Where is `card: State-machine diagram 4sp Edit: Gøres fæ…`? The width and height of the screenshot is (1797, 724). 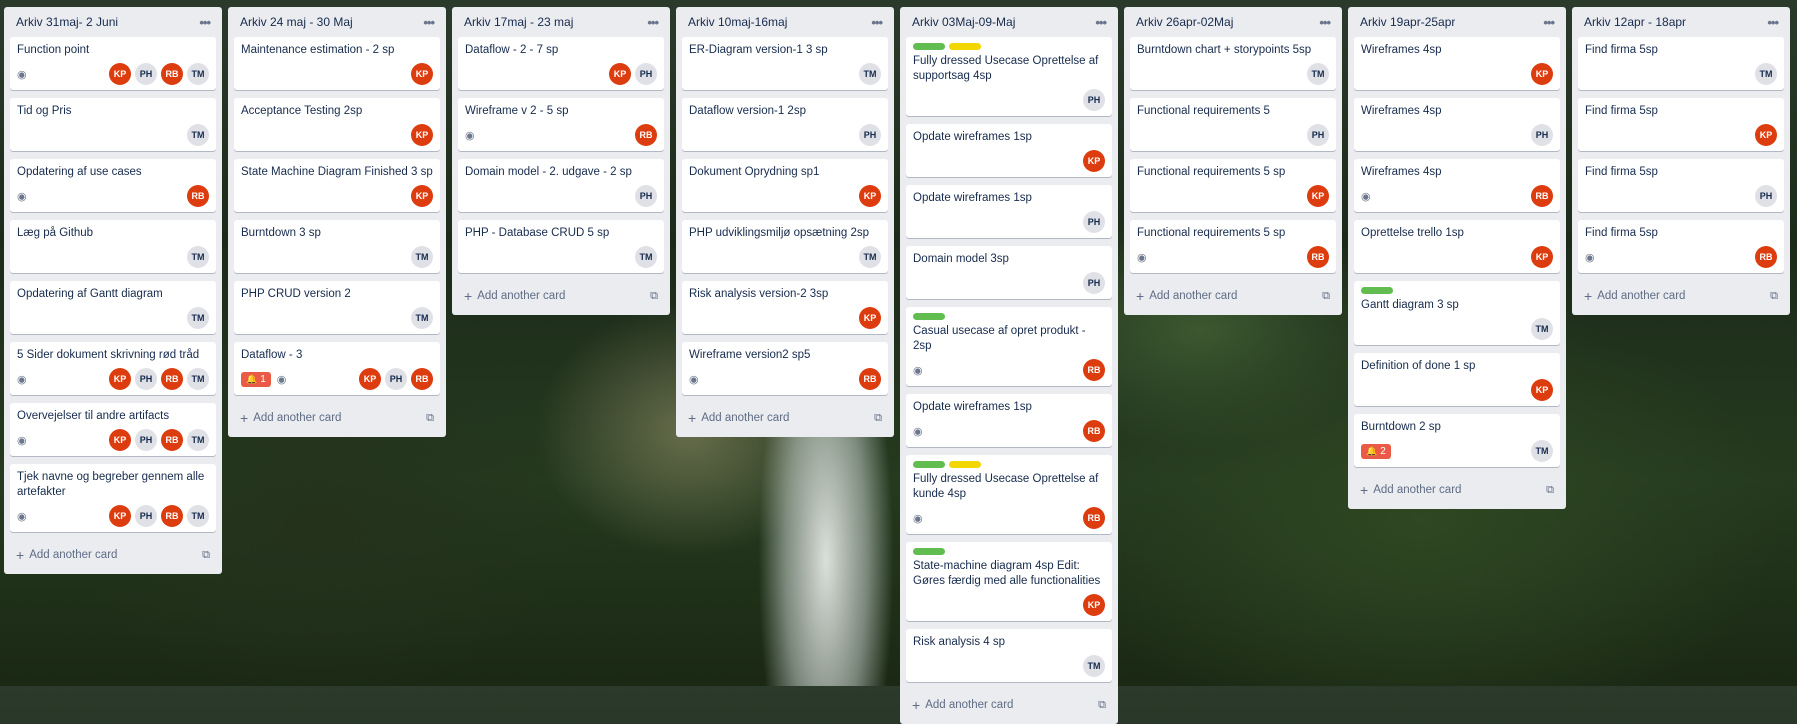
card: State-machine diagram 4sp Edit: Gøres fæ… is located at coordinates (1009, 581).